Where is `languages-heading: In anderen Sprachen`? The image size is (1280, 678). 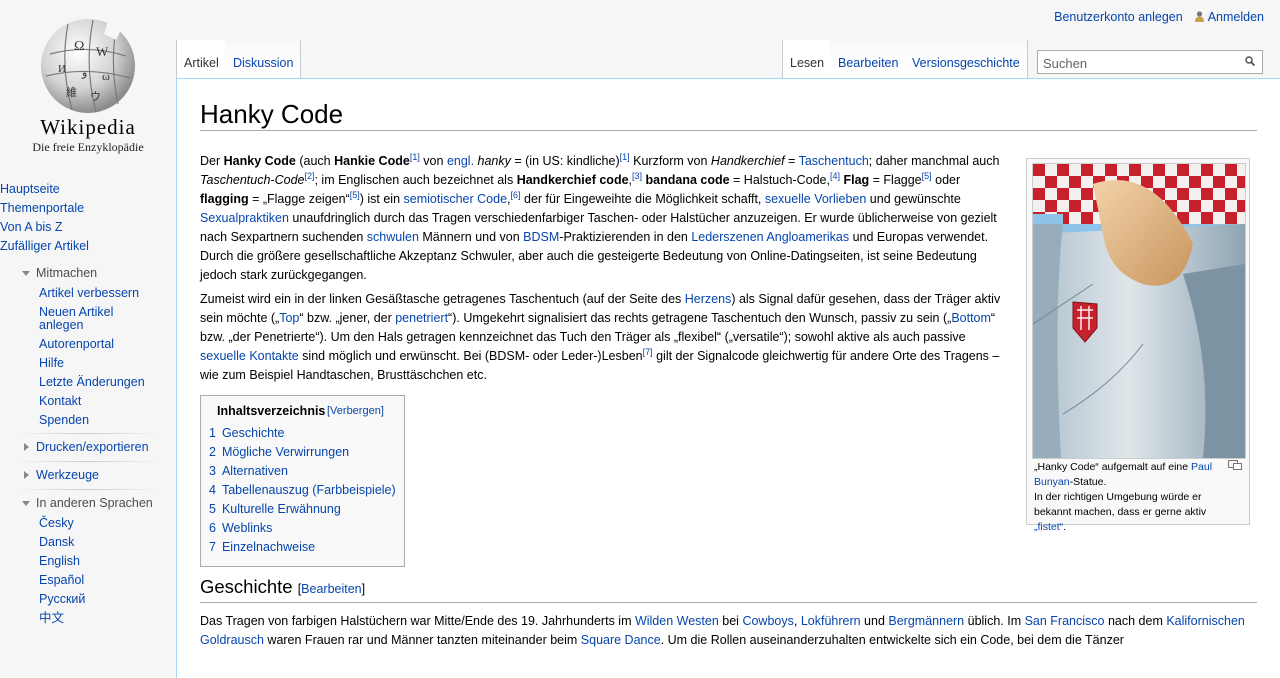
languages-heading: In anderen Sprachen is located at coordinates (87, 503).